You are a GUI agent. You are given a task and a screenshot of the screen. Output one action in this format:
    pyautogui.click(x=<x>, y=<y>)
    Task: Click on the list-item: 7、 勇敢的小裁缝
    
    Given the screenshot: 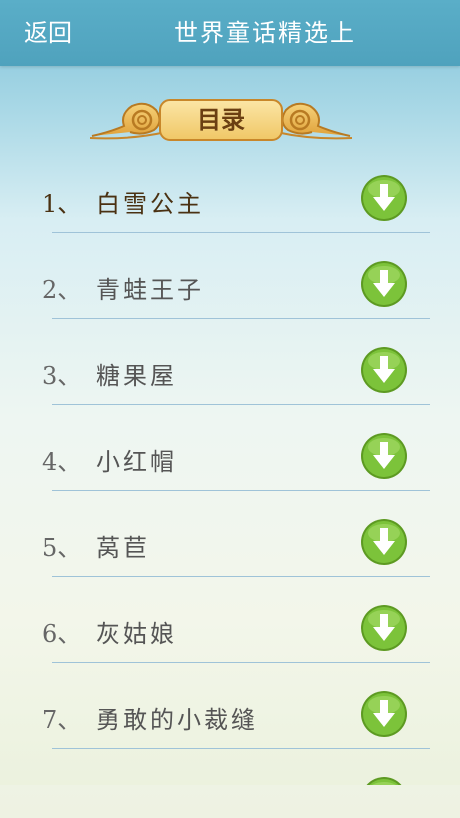 What is the action you would take?
    pyautogui.click(x=230, y=719)
    